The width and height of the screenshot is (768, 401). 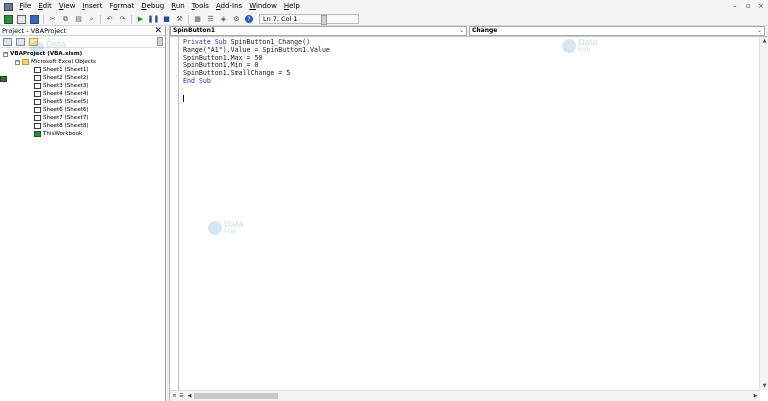 I want to click on procedure-dropdown-value: Change, so click(x=485, y=30).